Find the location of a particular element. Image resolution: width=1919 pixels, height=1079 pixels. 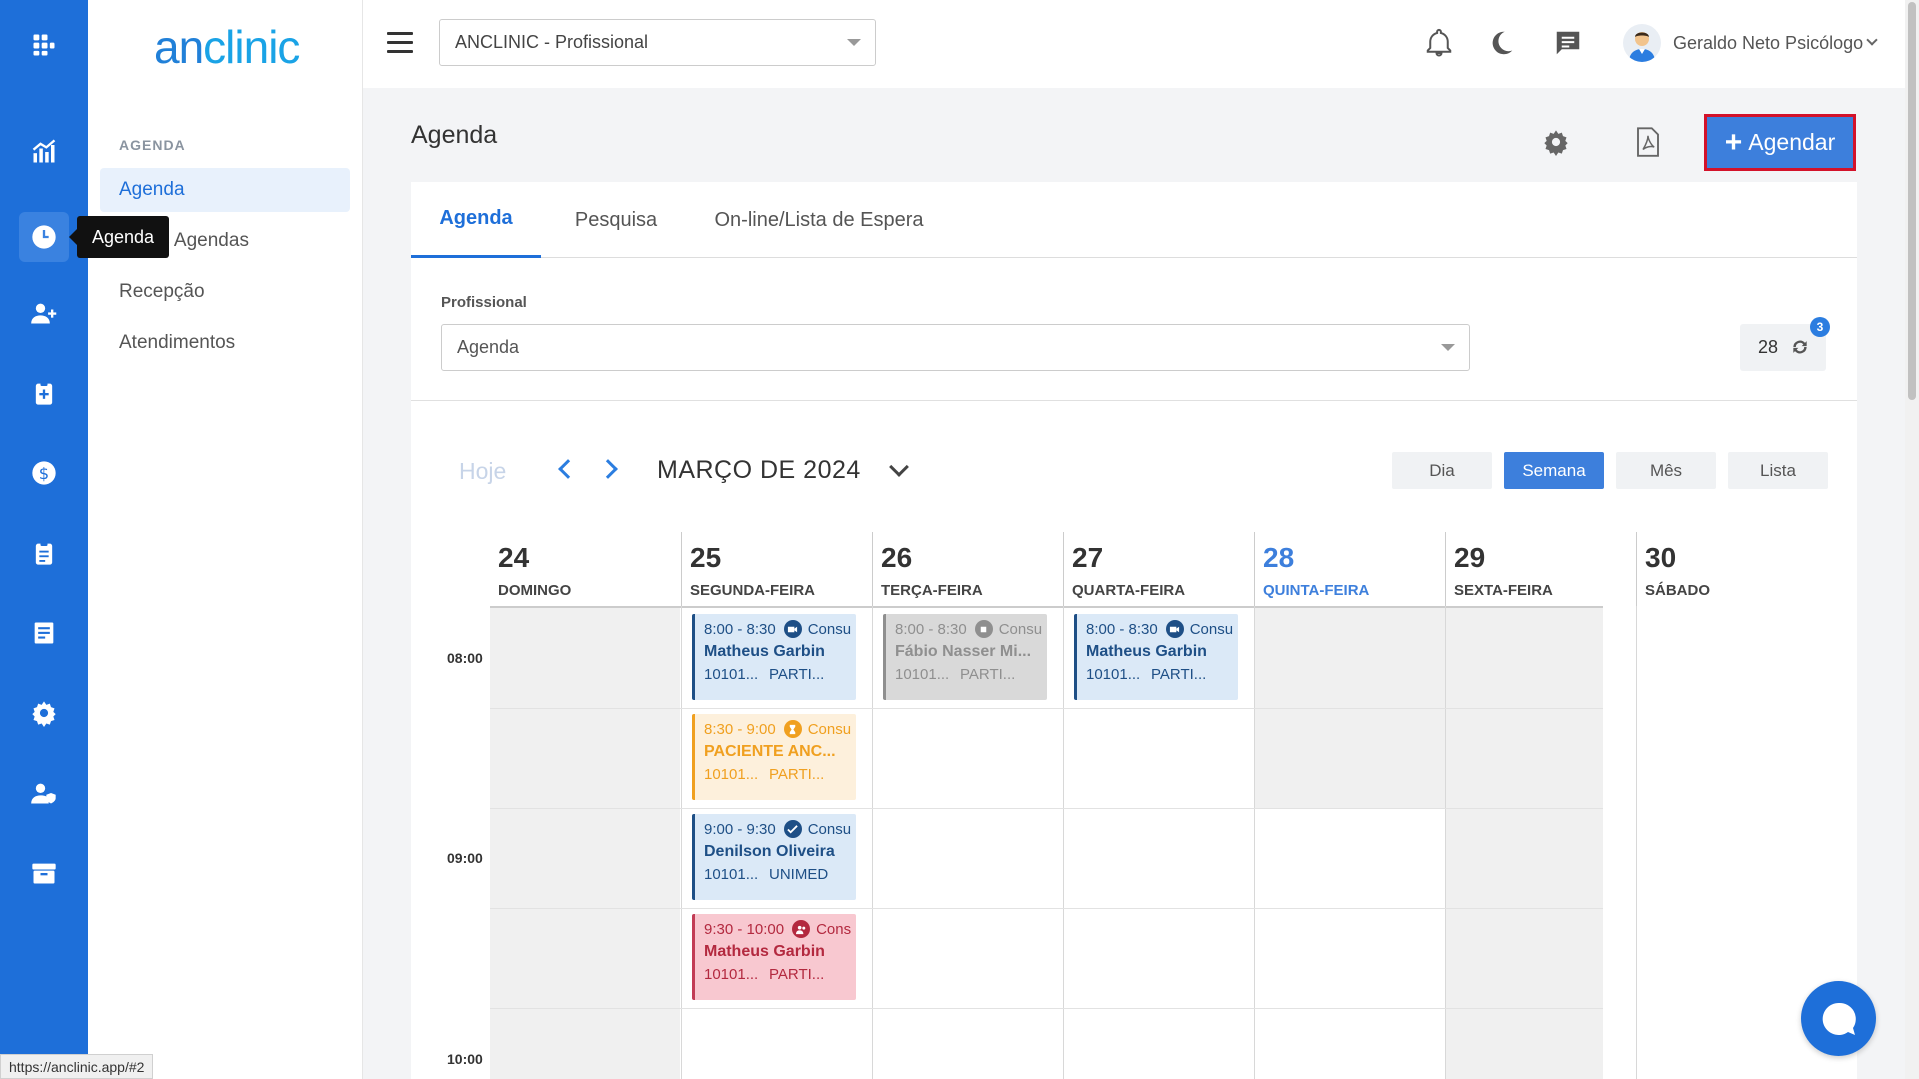

day-header: 24 DOMINGO is located at coordinates (535, 570).